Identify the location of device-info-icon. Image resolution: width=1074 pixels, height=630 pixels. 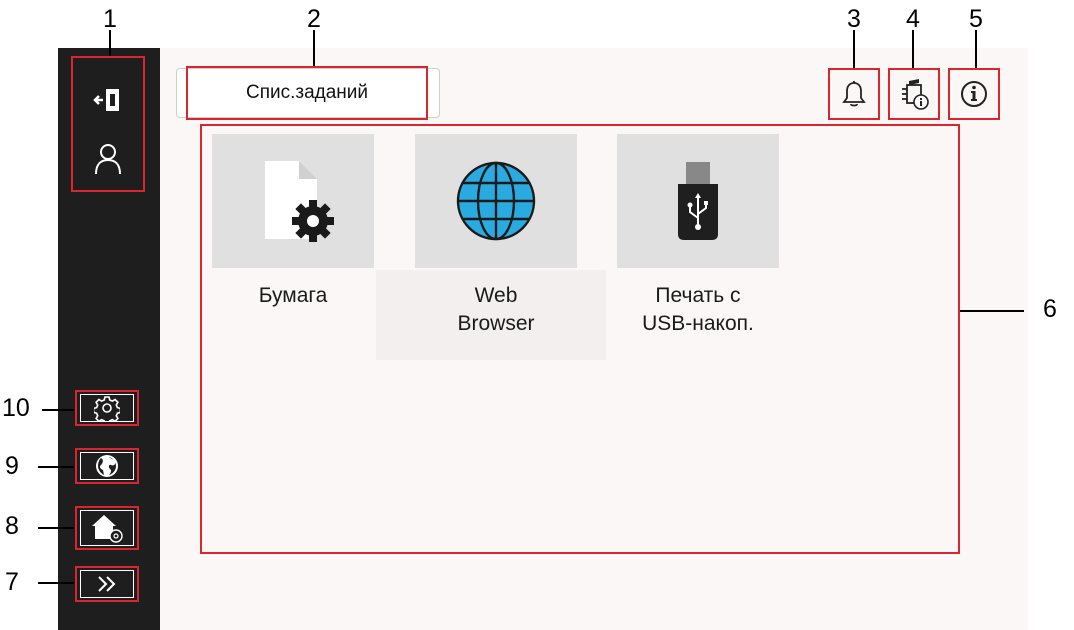
(914, 94).